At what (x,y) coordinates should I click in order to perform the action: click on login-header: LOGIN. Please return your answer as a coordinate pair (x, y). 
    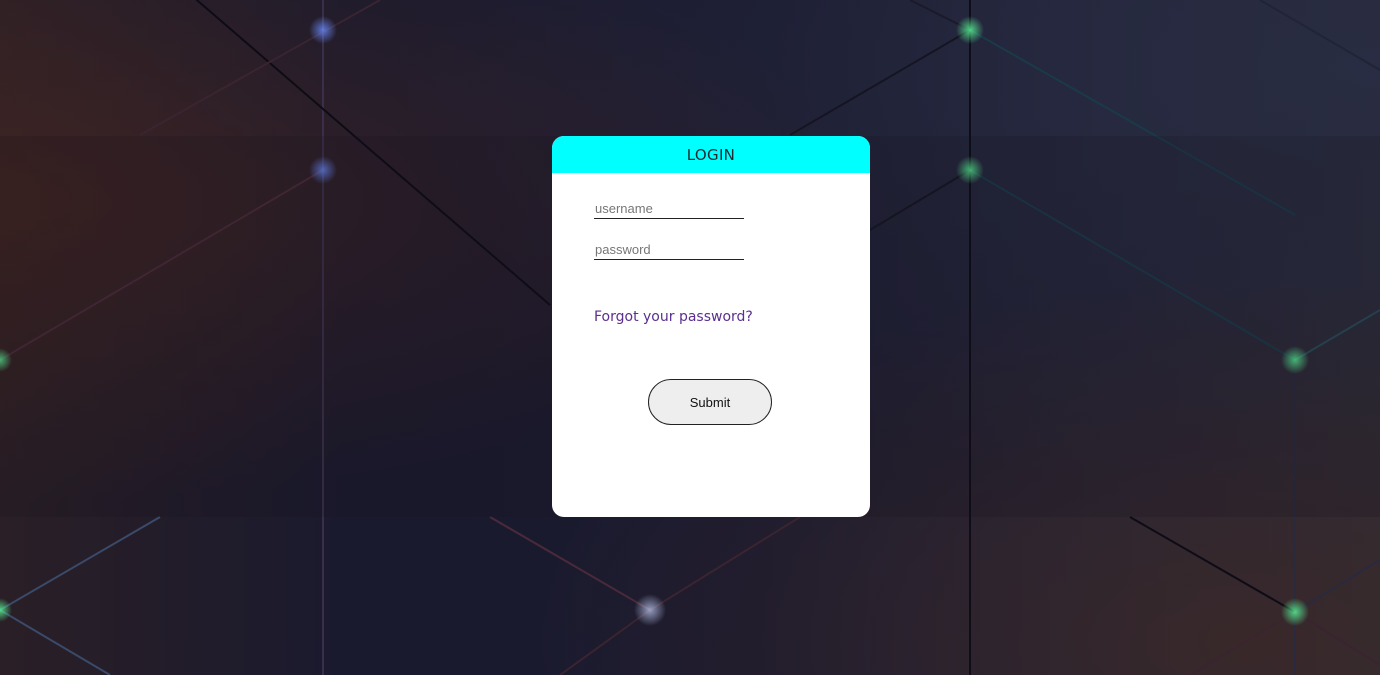
    Looking at the image, I should click on (711, 154).